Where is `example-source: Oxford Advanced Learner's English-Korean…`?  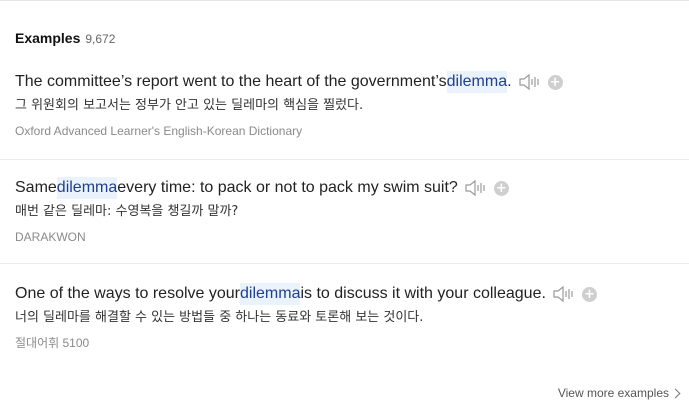
example-source: Oxford Advanced Learner's English-Korean… is located at coordinates (159, 131).